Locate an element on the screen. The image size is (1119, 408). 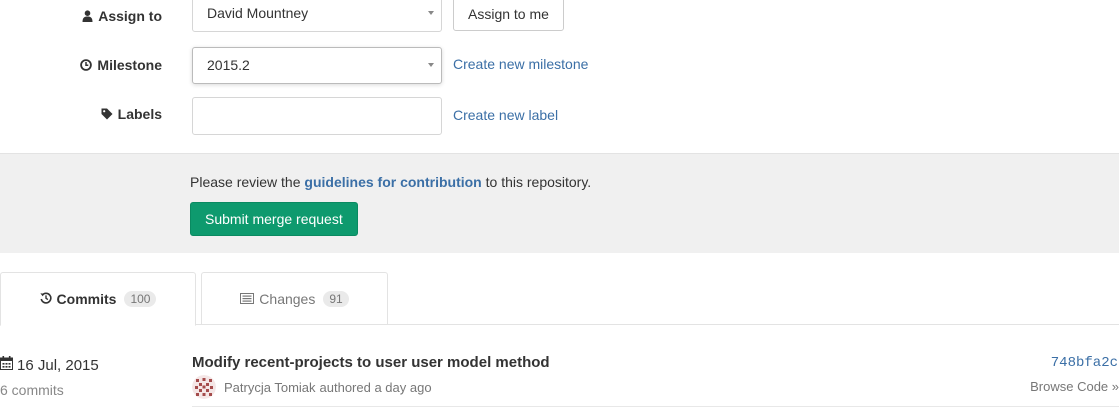
assignee-label: Assign to is located at coordinates (122, 17).